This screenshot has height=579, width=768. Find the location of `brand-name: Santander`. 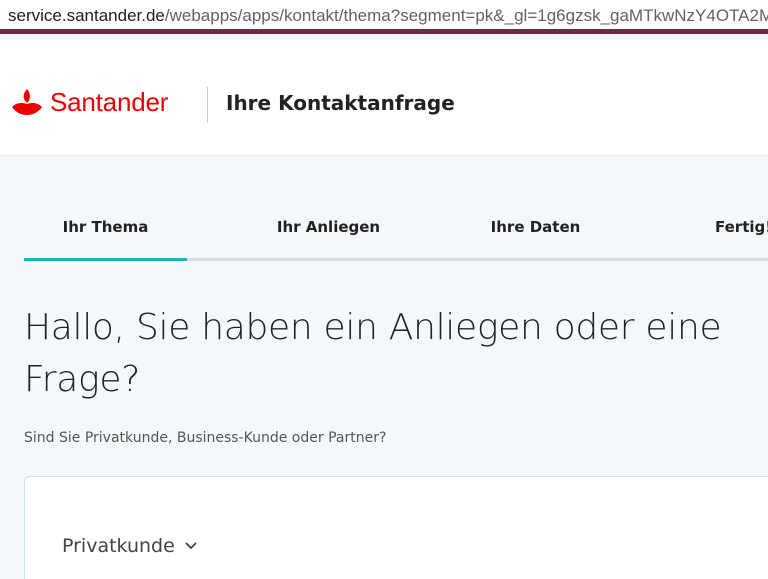

brand-name: Santander is located at coordinates (109, 101).